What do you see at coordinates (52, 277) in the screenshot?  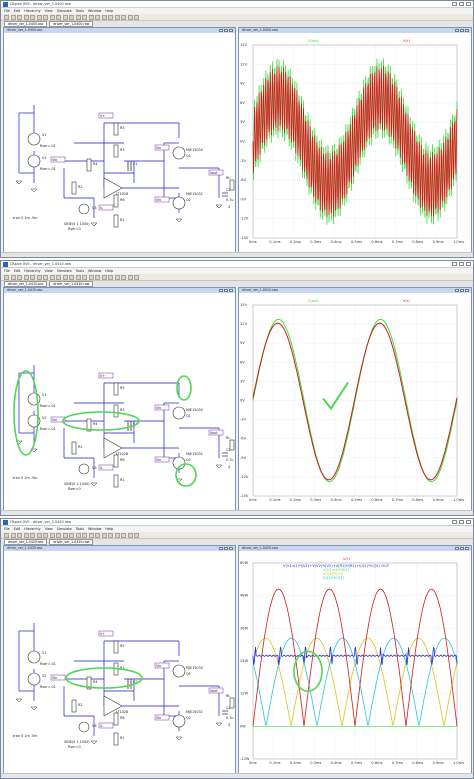 I see `wire-icon` at bounding box center [52, 277].